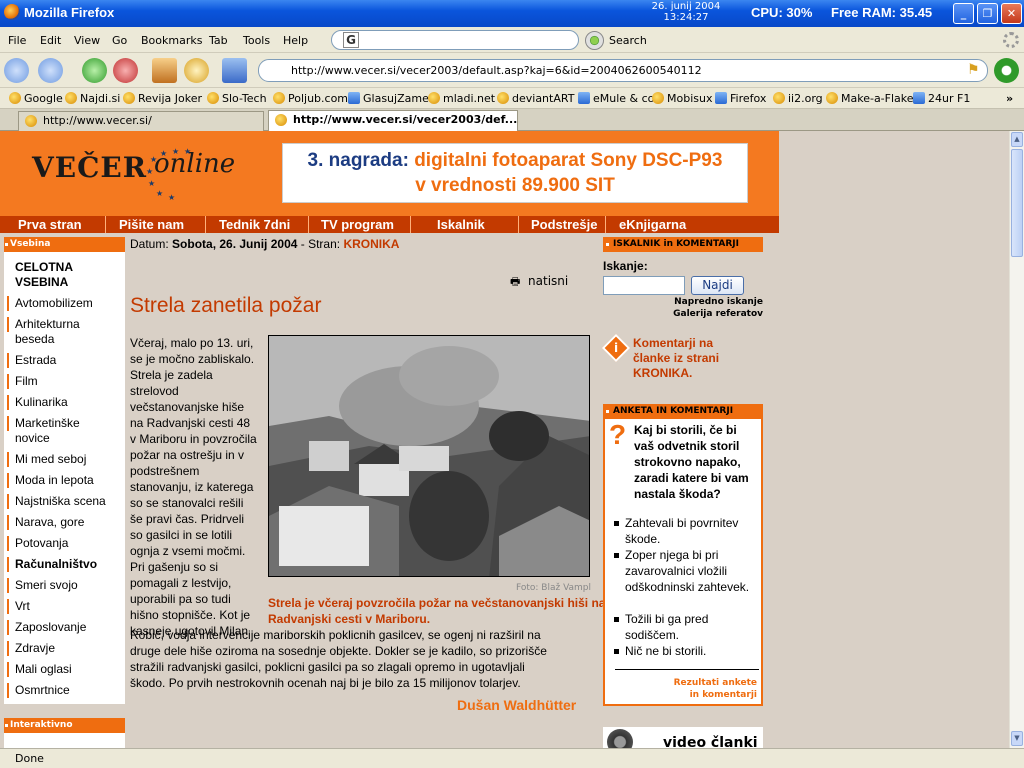 Image resolution: width=1024 pixels, height=768 pixels. What do you see at coordinates (54, 332) in the screenshot?
I see `sidebar-item: Arhitekturna beseda` at bounding box center [54, 332].